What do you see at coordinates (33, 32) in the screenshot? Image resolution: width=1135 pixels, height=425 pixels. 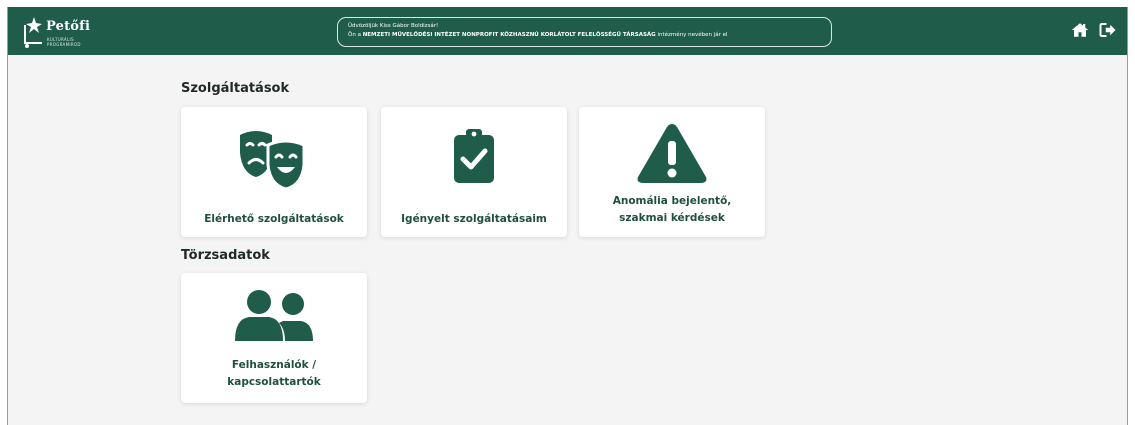 I see `logo-emblem-icon` at bounding box center [33, 32].